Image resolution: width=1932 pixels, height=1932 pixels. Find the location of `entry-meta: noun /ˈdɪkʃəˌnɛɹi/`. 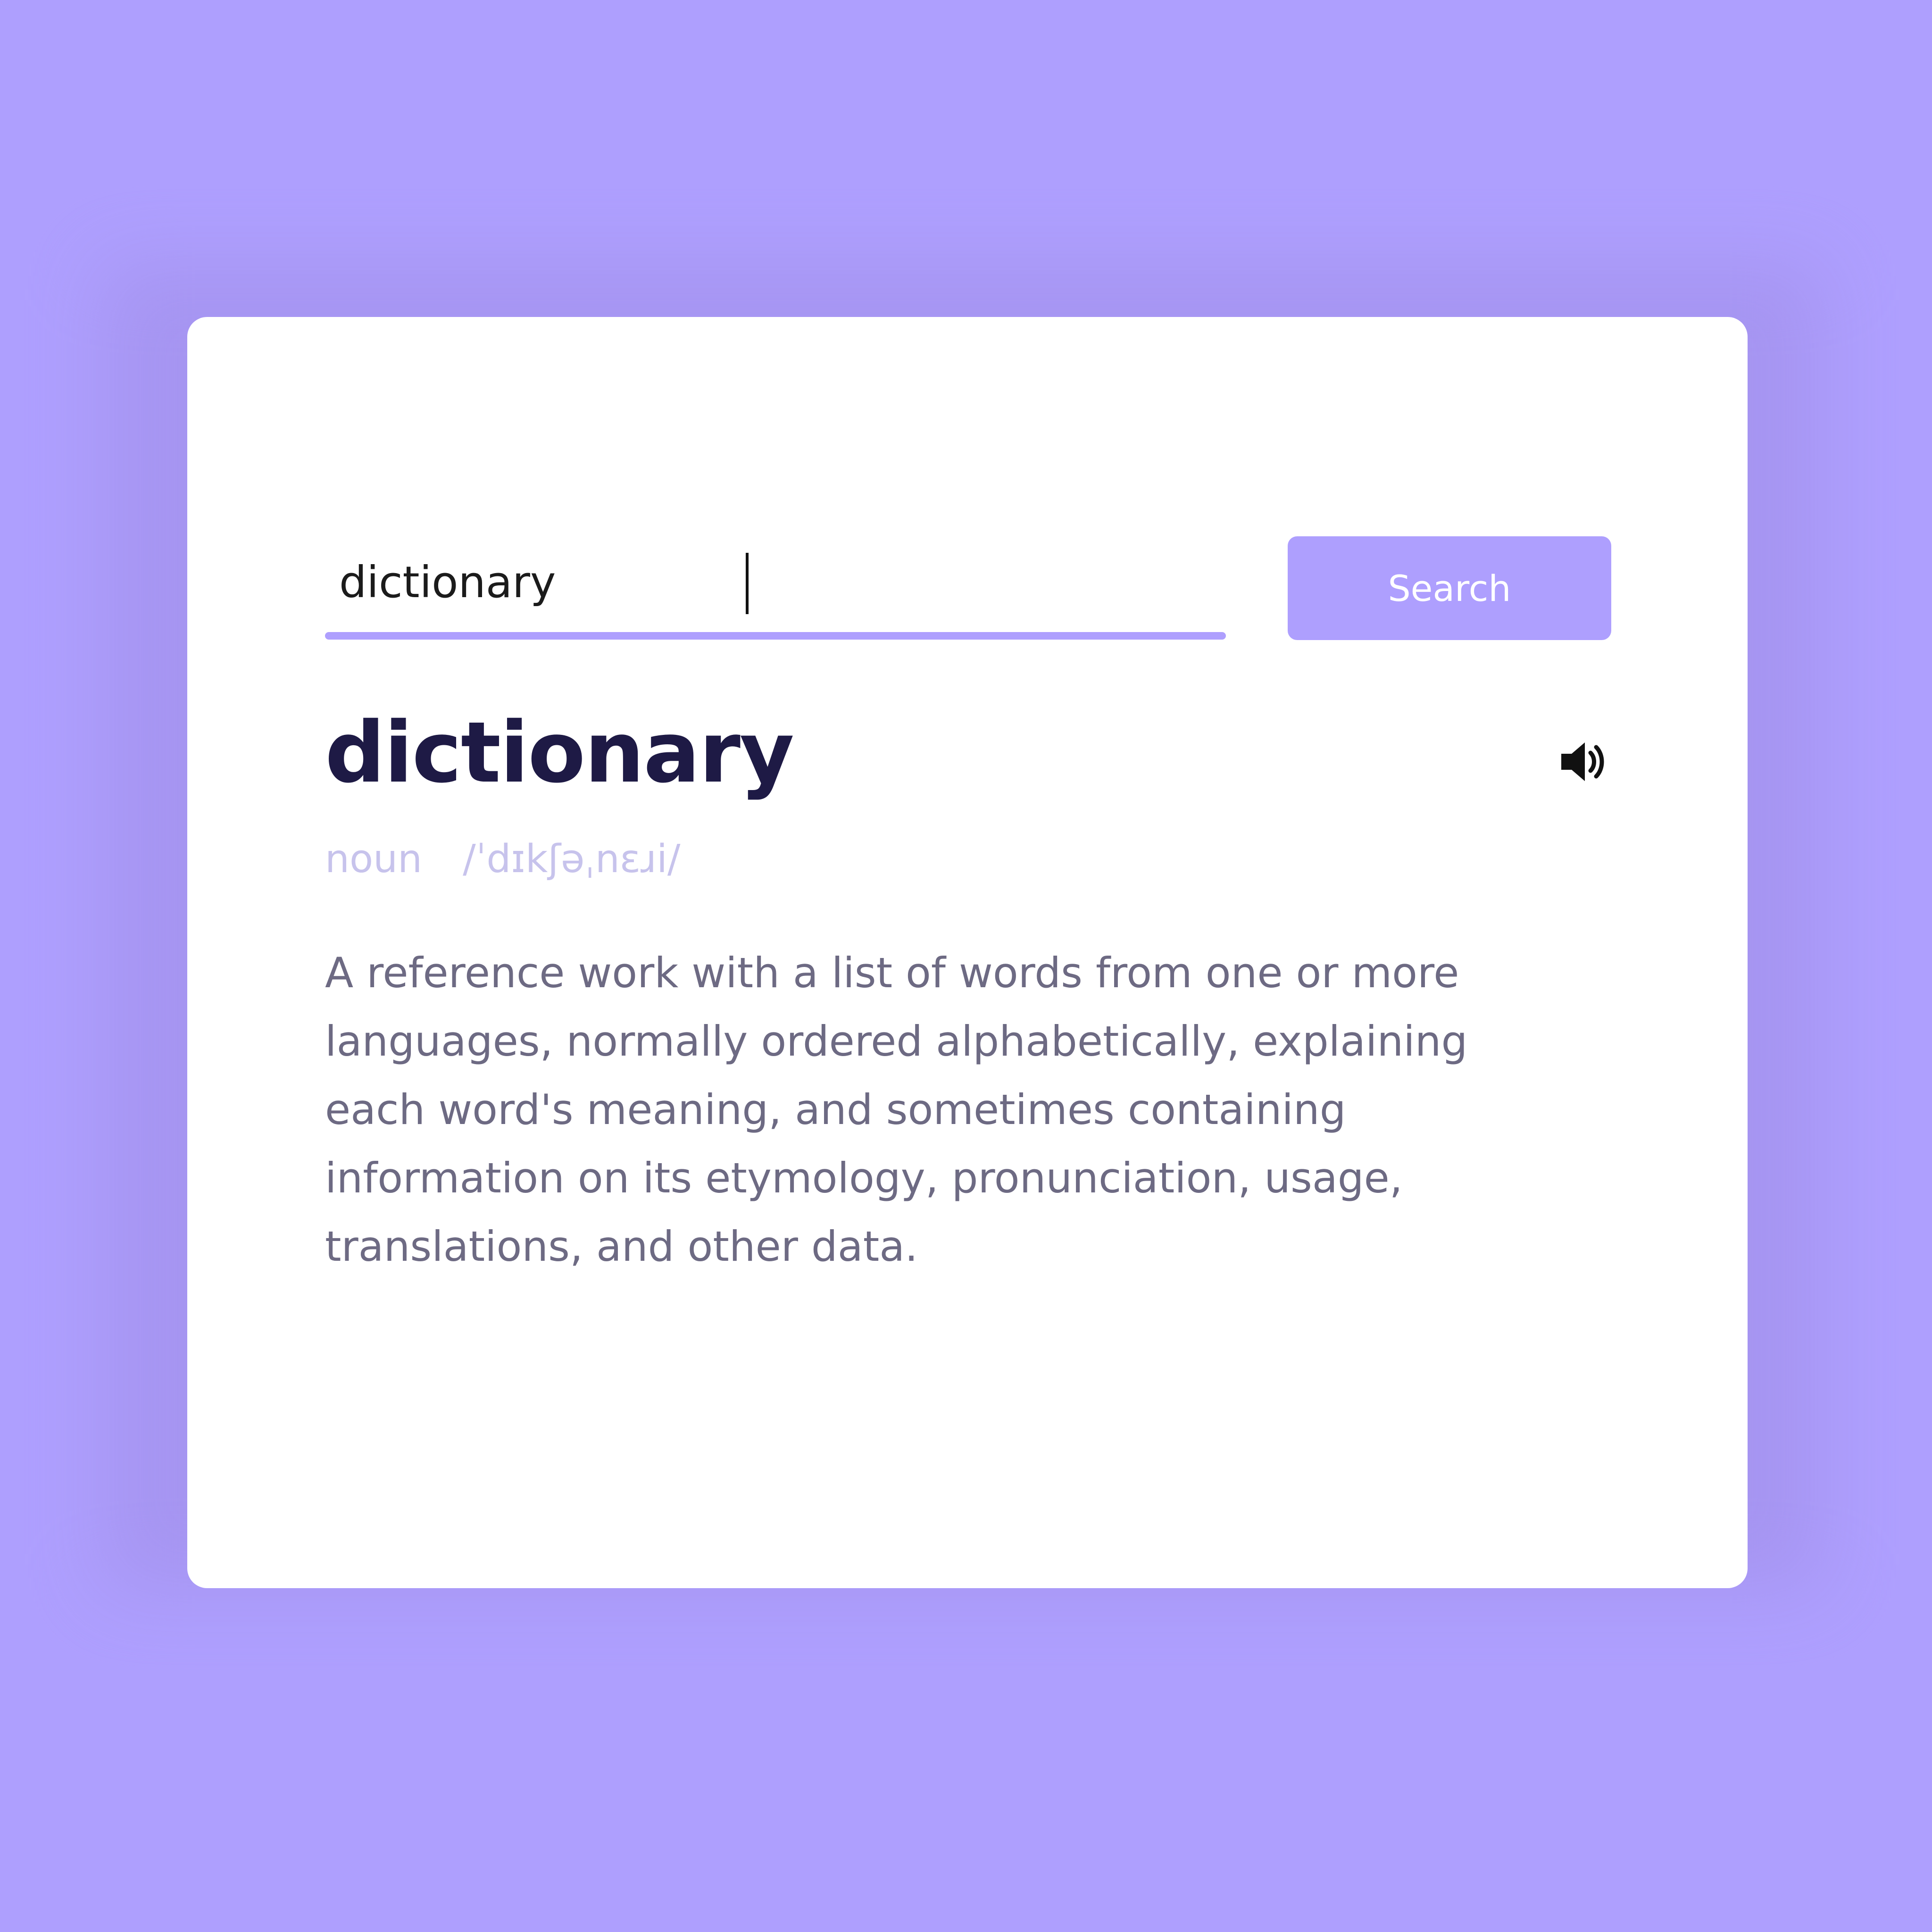

entry-meta: noun /ˈdɪkʃəˌnɛɹi/ is located at coordinates (517, 860).